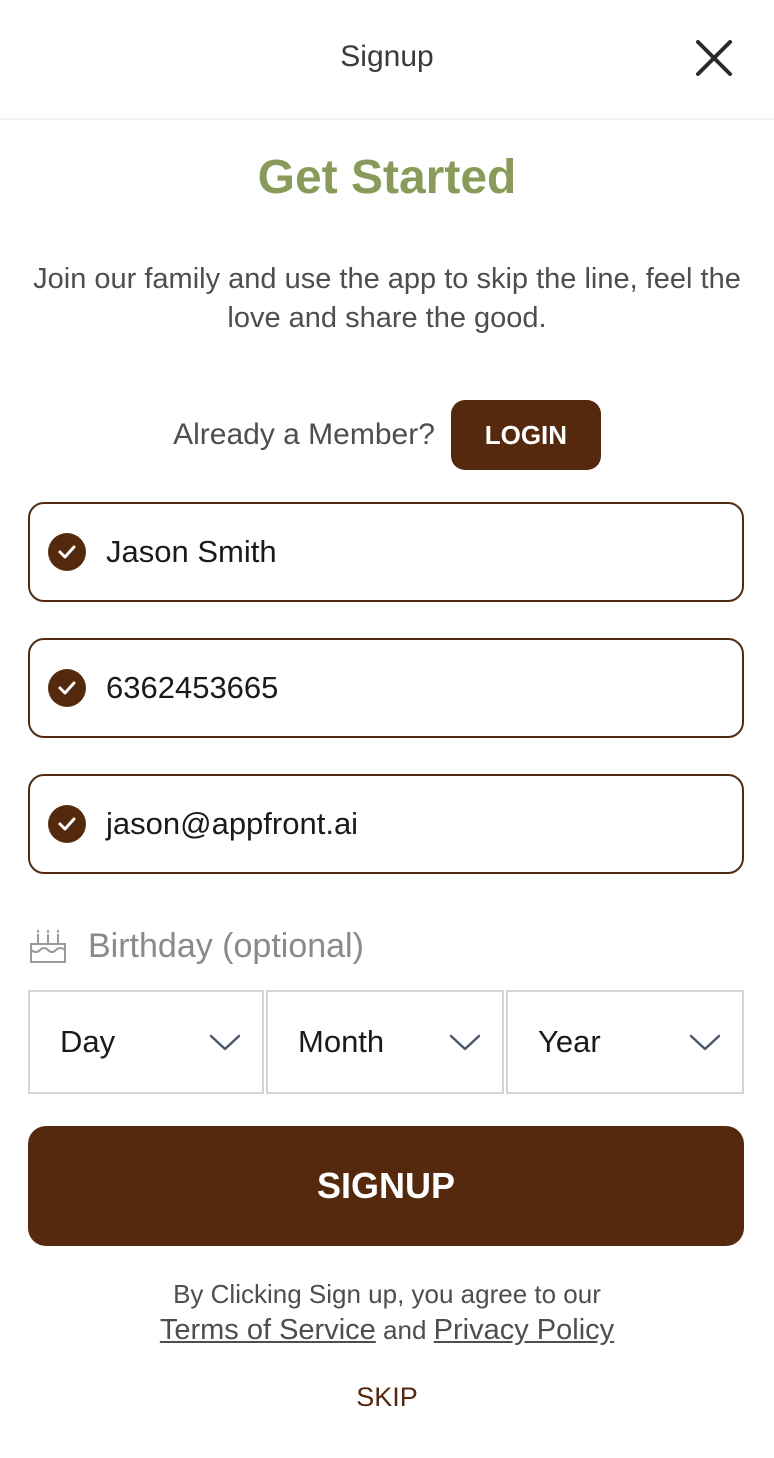 This screenshot has width=774, height=1458. Describe the element at coordinates (387, 1397) in the screenshot. I see `skip-link: SKIP` at that location.